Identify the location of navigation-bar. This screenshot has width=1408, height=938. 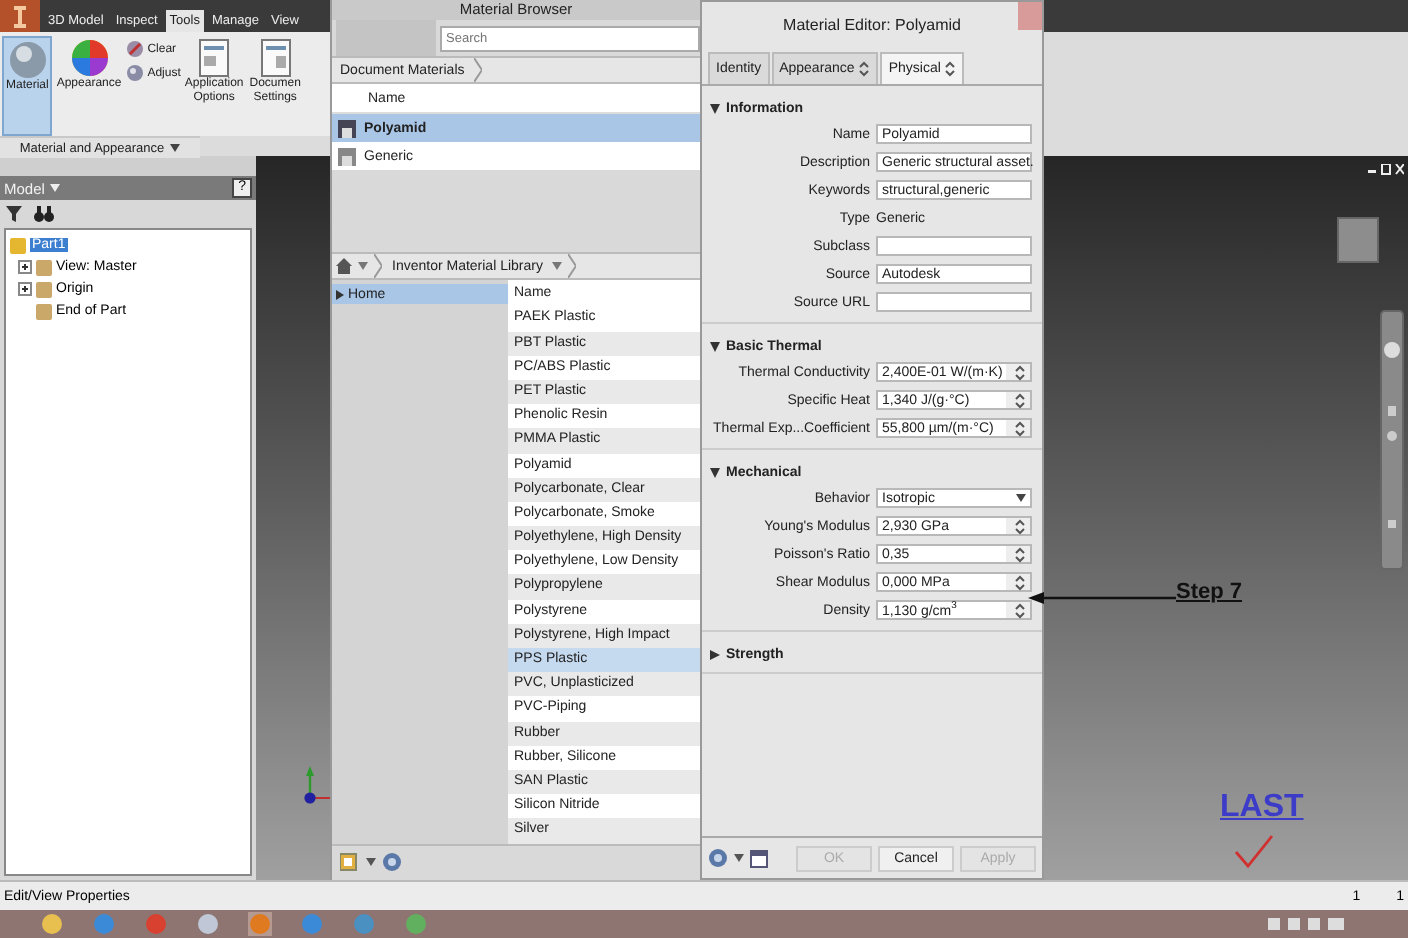
(1392, 440).